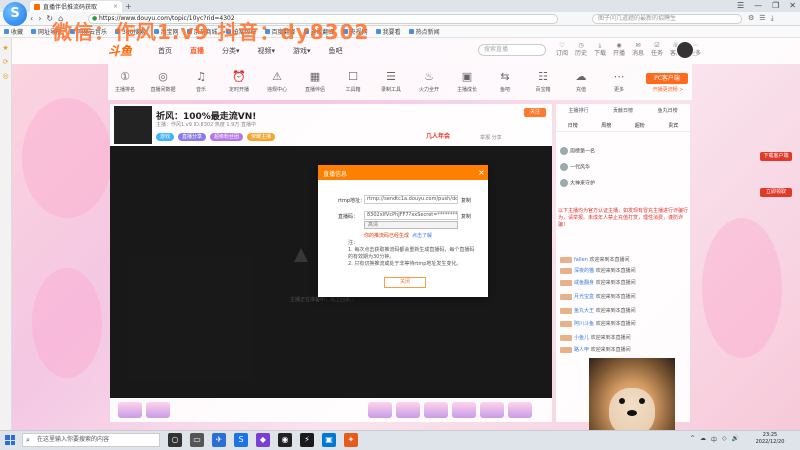 The height and width of the screenshot is (450, 800). I want to click on tab-vip: 贵宾, so click(673, 125).